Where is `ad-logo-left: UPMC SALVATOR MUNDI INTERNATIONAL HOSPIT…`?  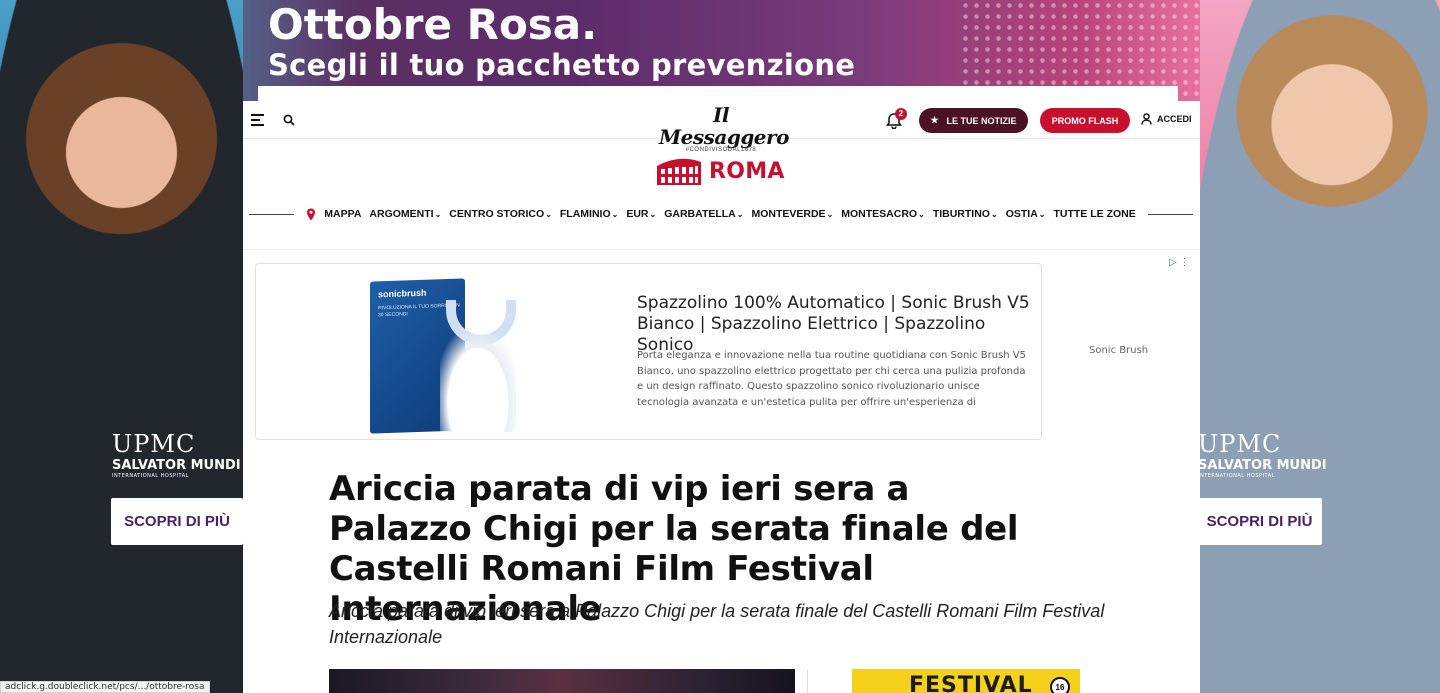 ad-logo-left: UPMC SALVATOR MUNDI INTERNATIONAL HOSPIT… is located at coordinates (176, 454).